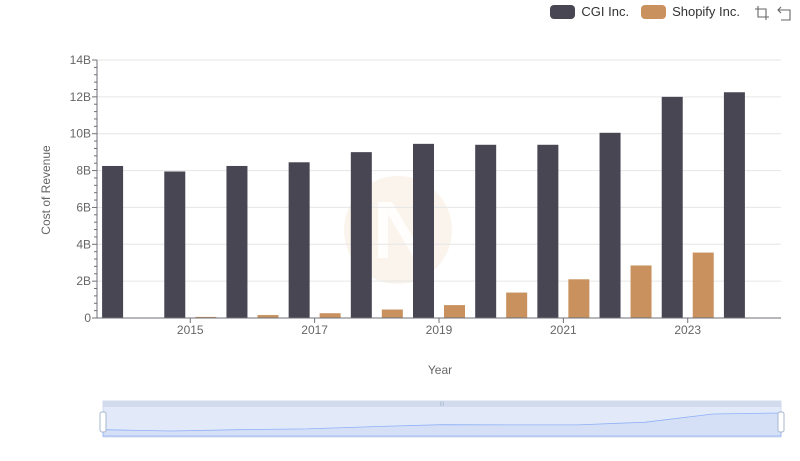 The width and height of the screenshot is (800, 461). Describe the element at coordinates (80, 134) in the screenshot. I see `y-tick-label: 10B` at that location.